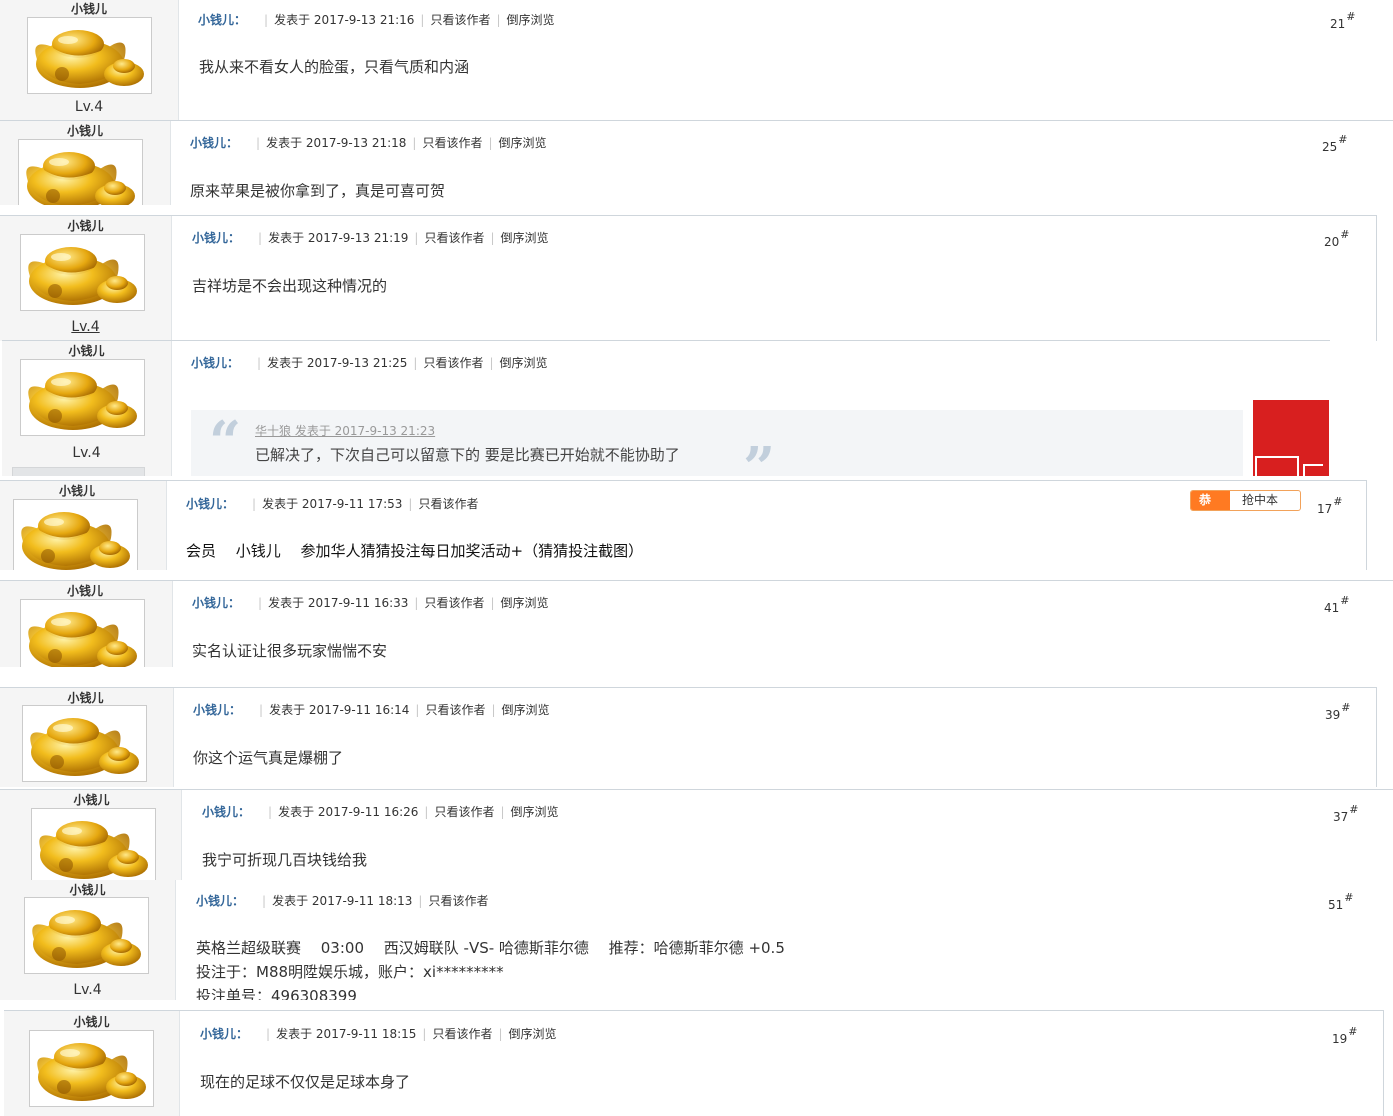 This screenshot has height=1116, width=1393. What do you see at coordinates (334, 67) in the screenshot?
I see `post-content: 我从来不看女人的脸蛋，只看气质和内涵` at bounding box center [334, 67].